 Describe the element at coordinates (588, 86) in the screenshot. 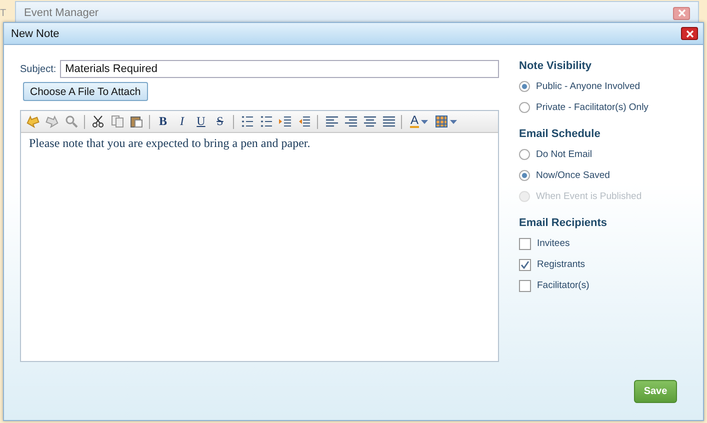

I see `option-label: Public - Anyone Involved` at that location.